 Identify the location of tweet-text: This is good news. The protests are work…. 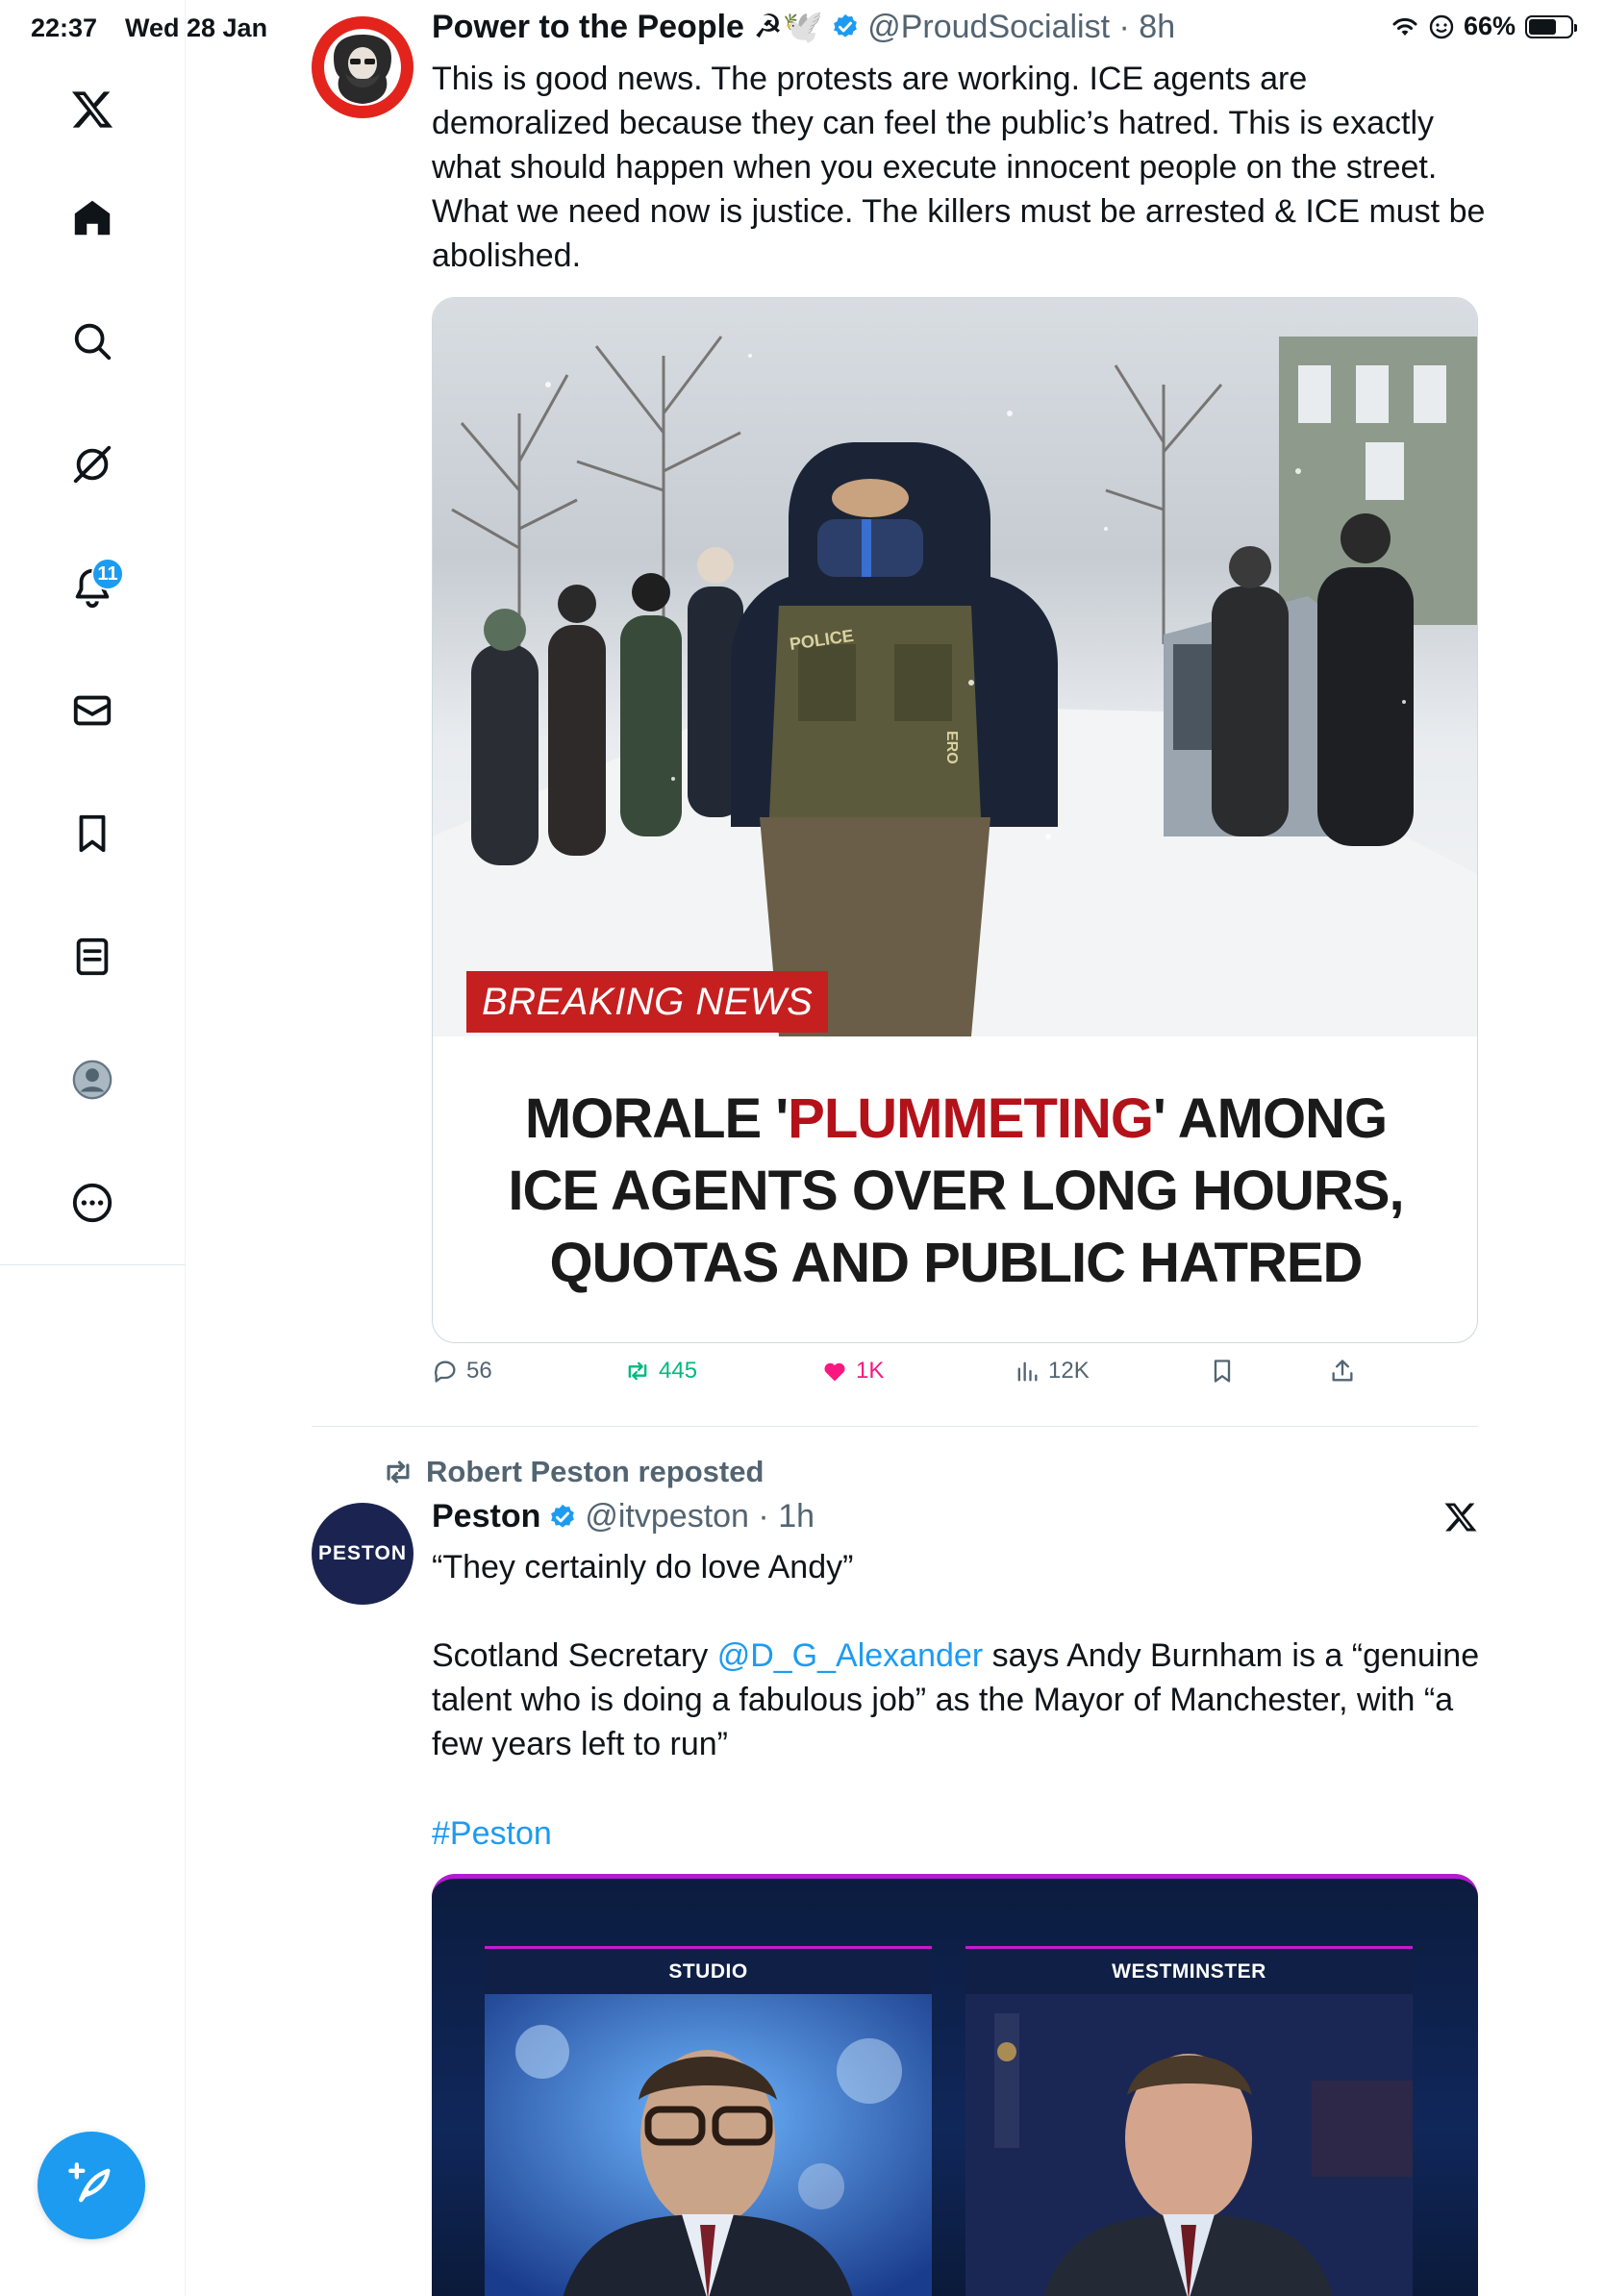
(959, 167).